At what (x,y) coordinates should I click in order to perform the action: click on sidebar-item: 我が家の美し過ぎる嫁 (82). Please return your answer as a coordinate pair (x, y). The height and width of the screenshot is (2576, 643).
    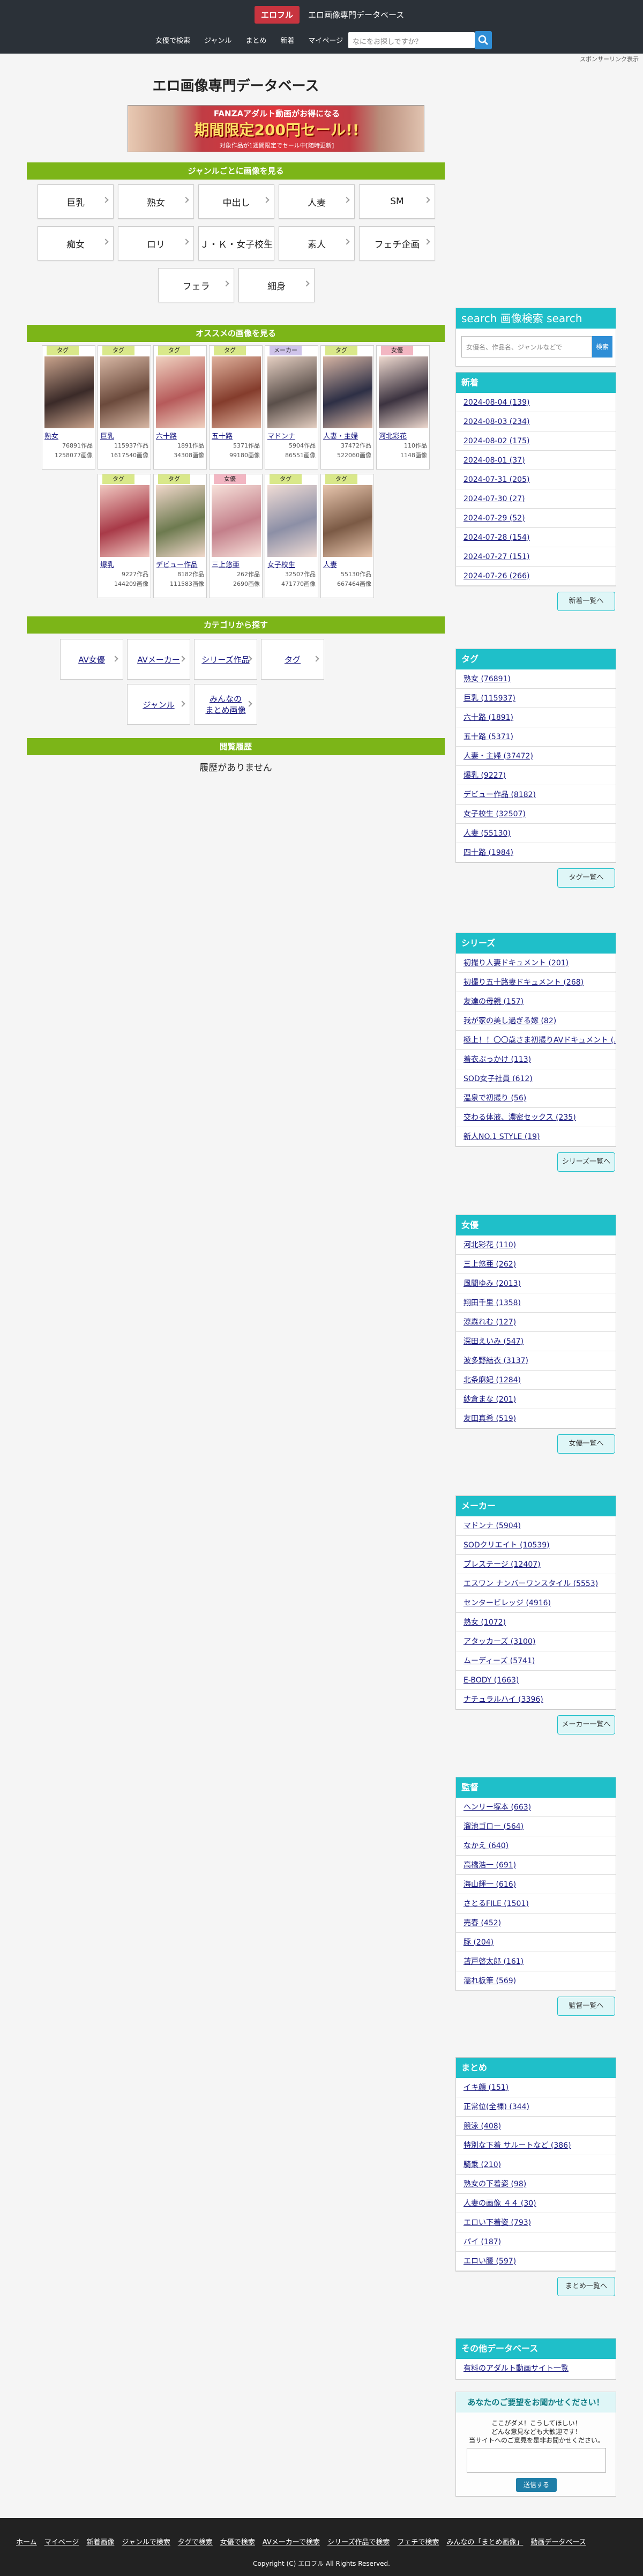
    Looking at the image, I should click on (536, 1021).